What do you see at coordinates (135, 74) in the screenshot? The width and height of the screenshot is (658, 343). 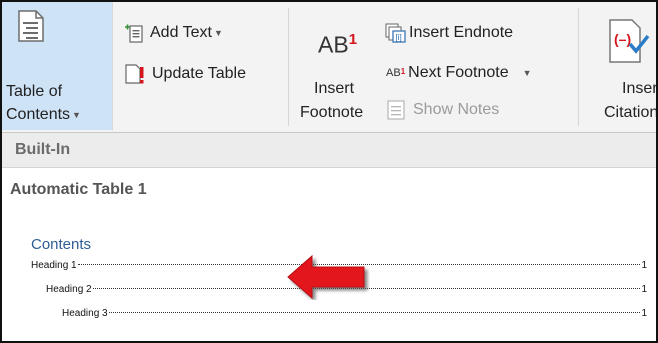 I see `update-table-icon` at bounding box center [135, 74].